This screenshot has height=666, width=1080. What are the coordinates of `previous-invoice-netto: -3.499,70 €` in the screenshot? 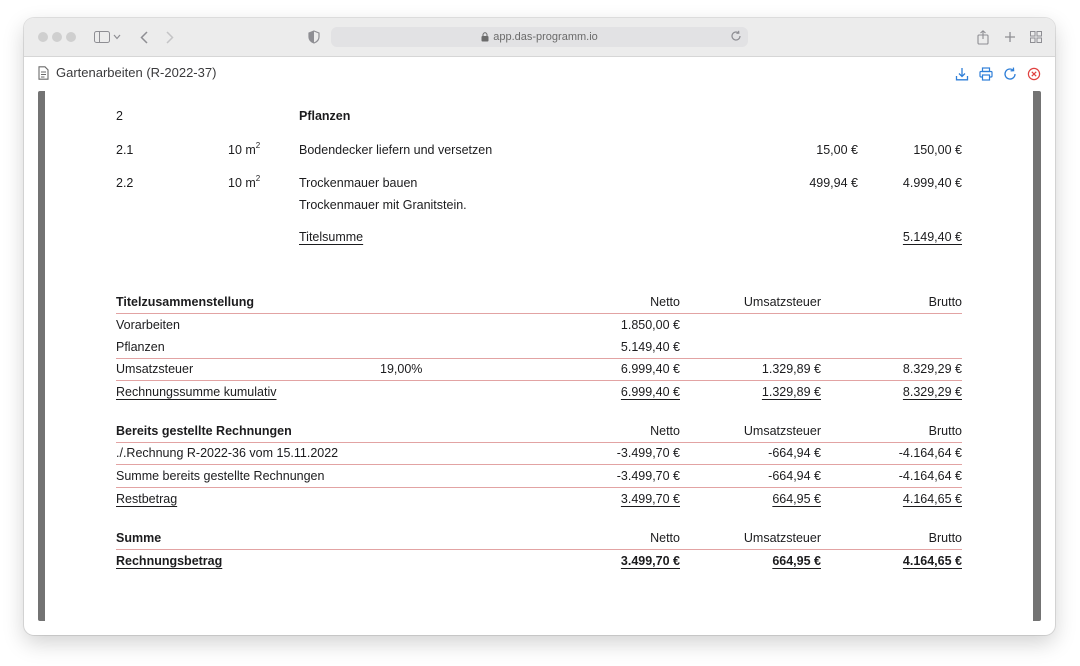 It's located at (648, 453).